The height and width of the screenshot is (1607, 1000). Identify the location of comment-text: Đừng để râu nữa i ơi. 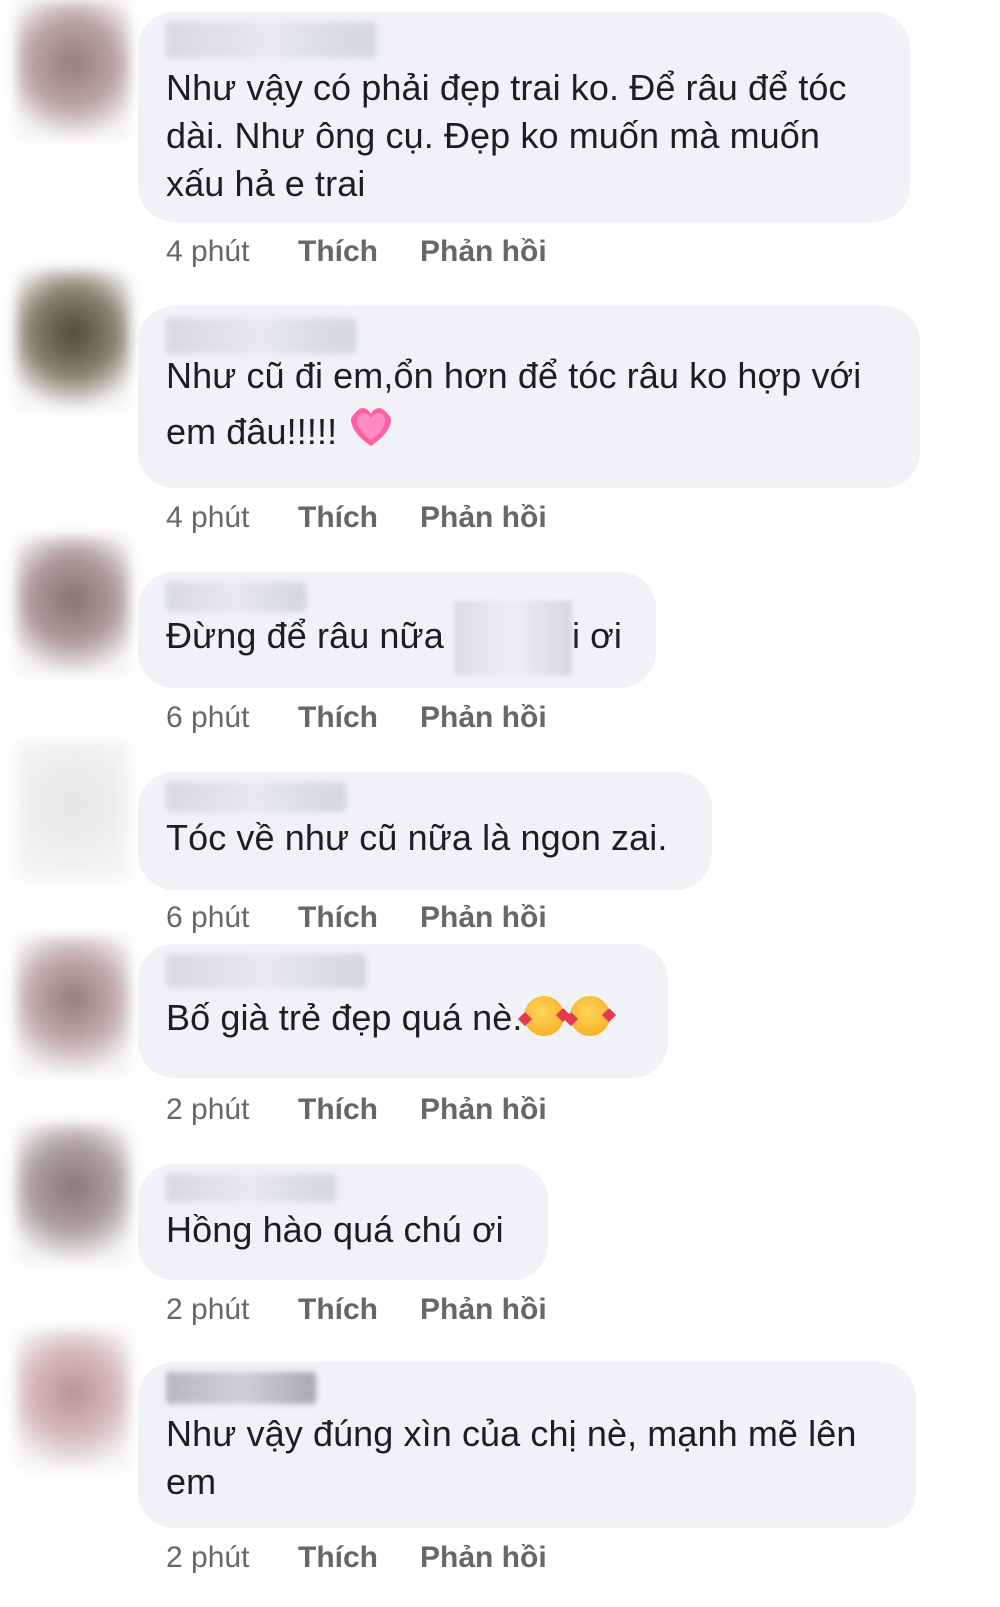
(398, 638).